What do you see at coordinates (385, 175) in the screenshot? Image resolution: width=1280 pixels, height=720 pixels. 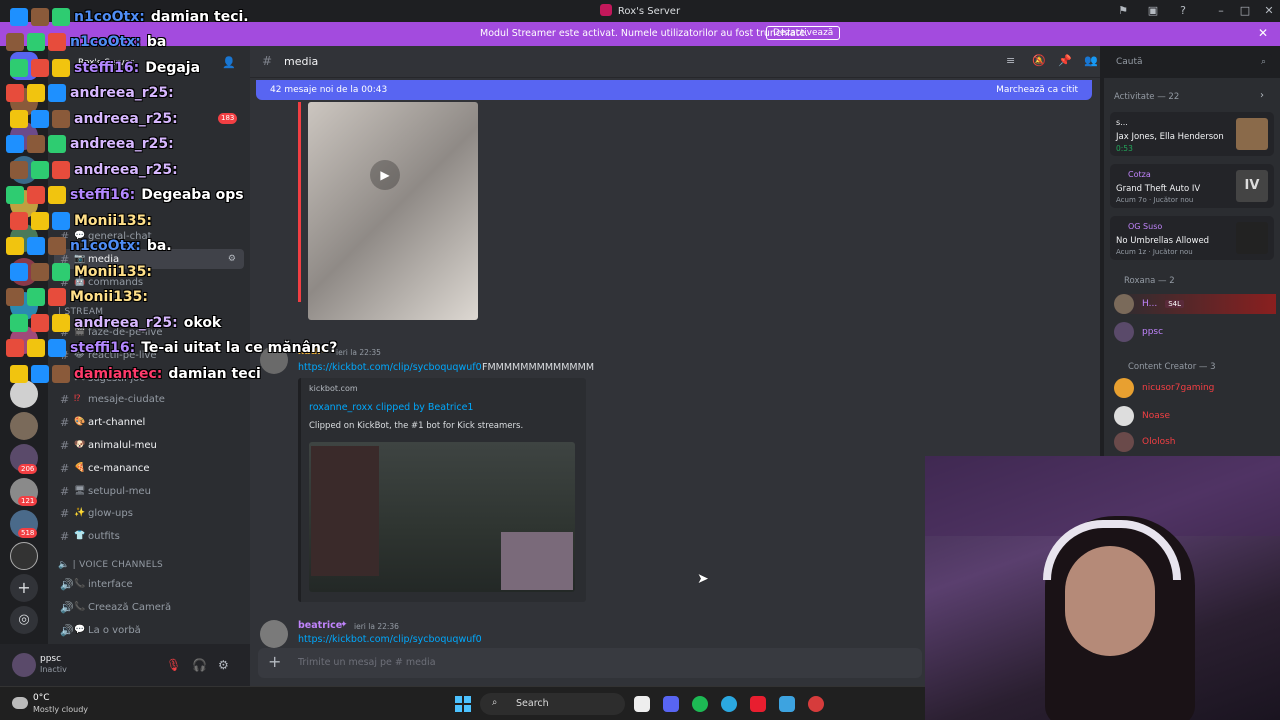 I see `play-icon: ▶` at bounding box center [385, 175].